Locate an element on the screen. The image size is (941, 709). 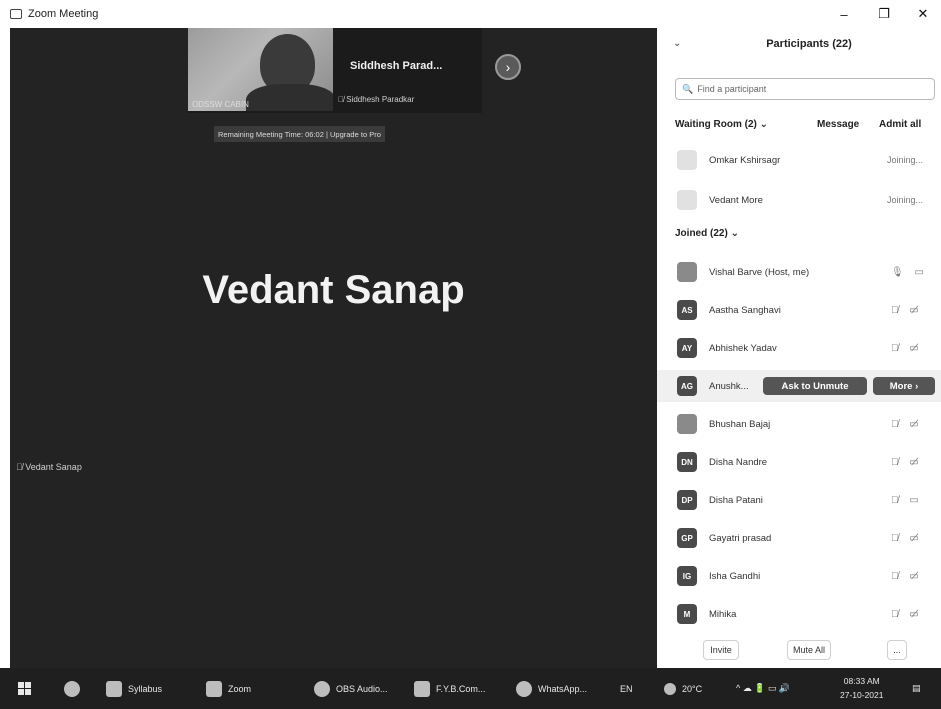
zoom-icon is located at coordinates (214, 688).